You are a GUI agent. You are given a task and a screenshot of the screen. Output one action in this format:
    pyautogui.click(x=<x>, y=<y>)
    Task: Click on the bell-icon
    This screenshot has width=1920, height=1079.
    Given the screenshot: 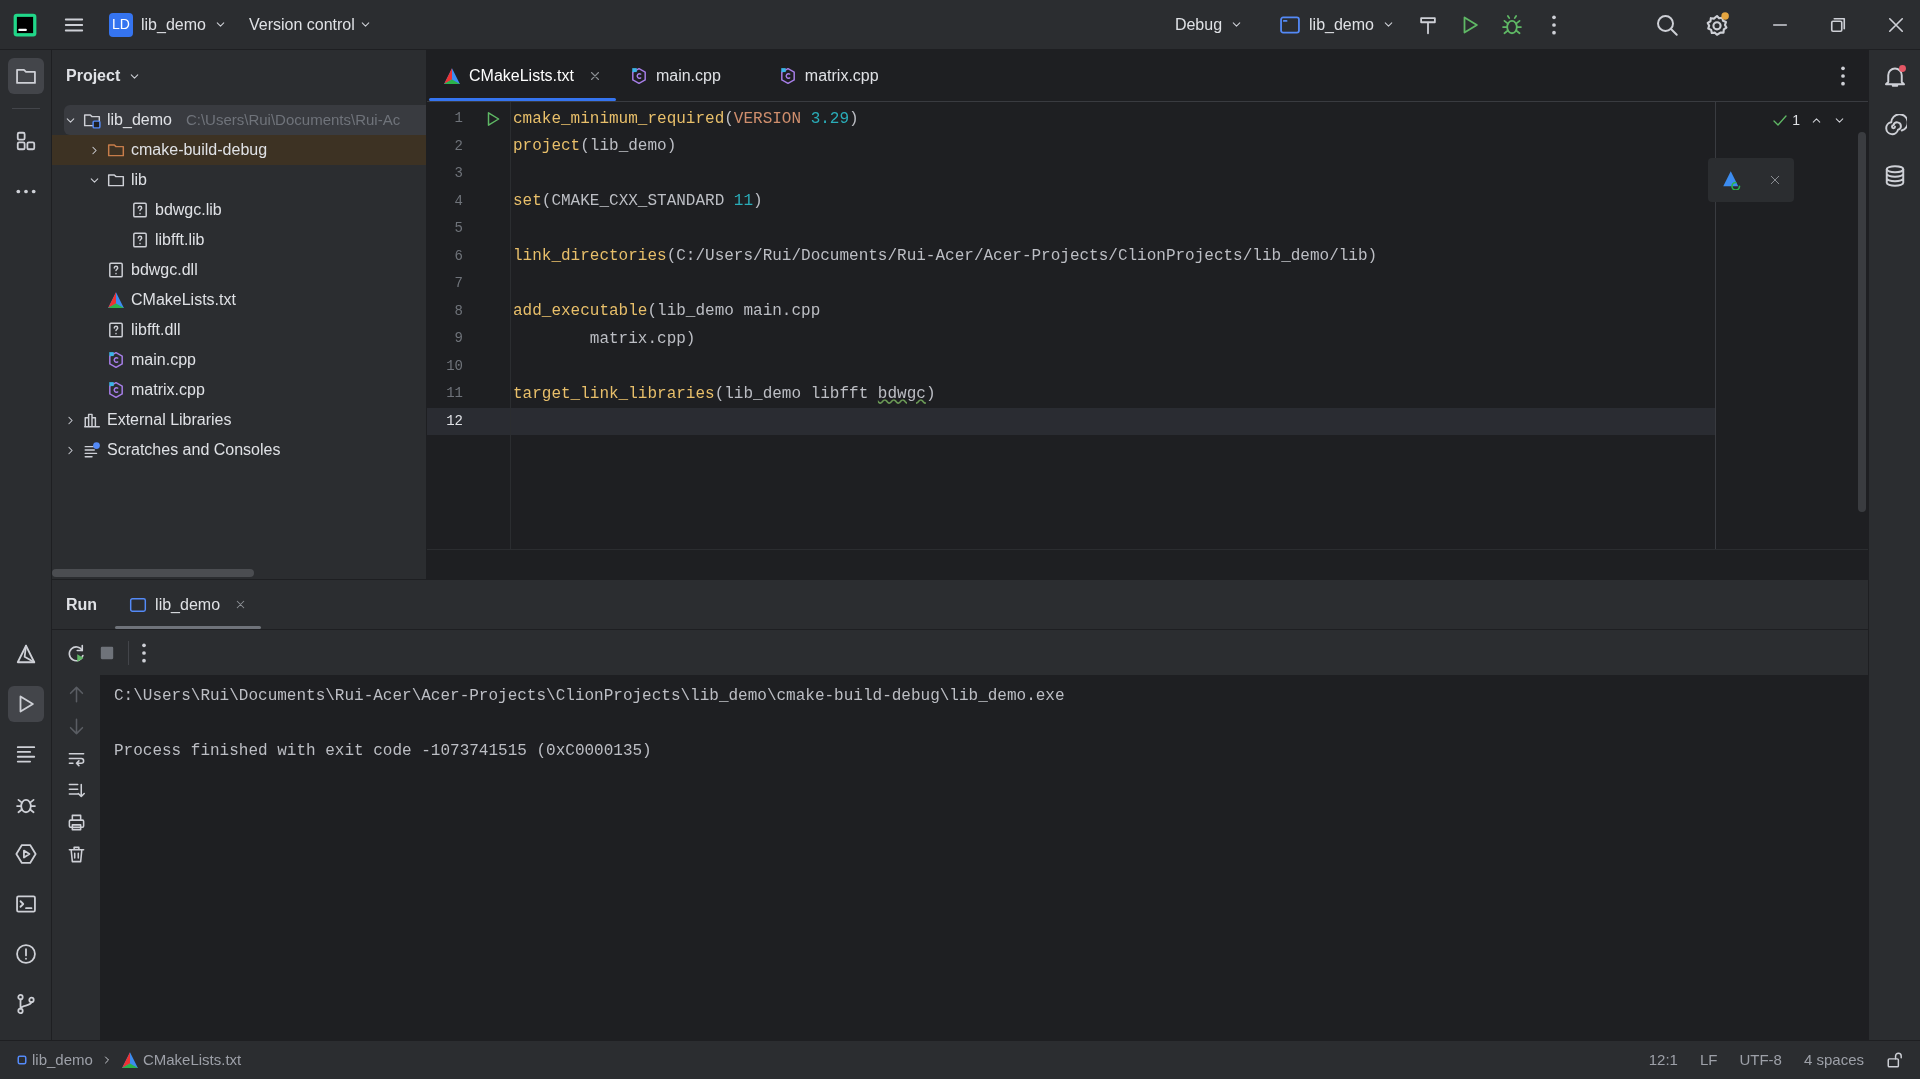 What is the action you would take?
    pyautogui.click(x=1894, y=76)
    